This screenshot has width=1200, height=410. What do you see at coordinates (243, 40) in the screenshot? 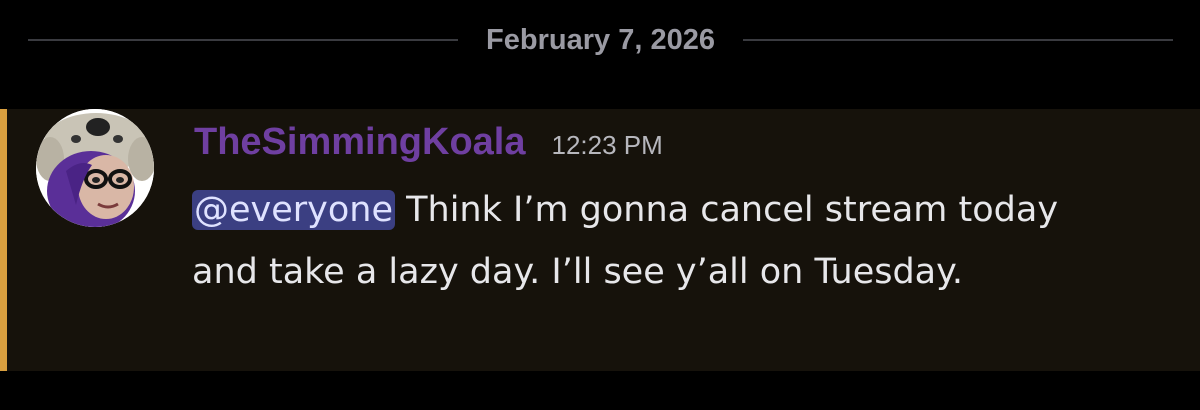
I see `divider-line-left` at bounding box center [243, 40].